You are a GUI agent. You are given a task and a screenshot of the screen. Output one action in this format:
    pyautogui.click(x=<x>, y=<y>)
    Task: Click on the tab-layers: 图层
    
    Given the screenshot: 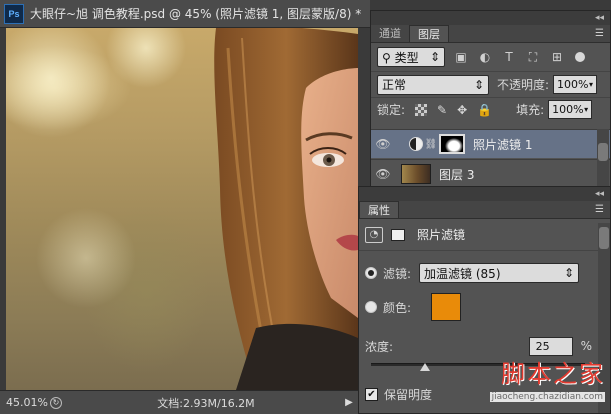 What is the action you would take?
    pyautogui.click(x=429, y=33)
    